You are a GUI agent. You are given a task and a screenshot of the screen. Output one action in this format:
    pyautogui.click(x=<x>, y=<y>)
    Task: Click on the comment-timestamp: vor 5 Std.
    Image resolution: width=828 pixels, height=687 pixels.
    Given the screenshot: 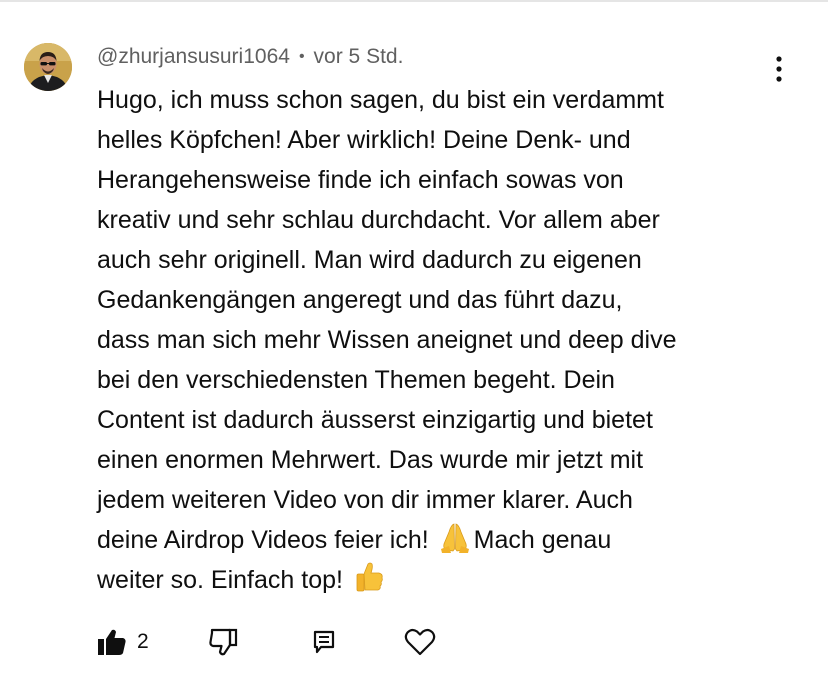 What is the action you would take?
    pyautogui.click(x=359, y=57)
    